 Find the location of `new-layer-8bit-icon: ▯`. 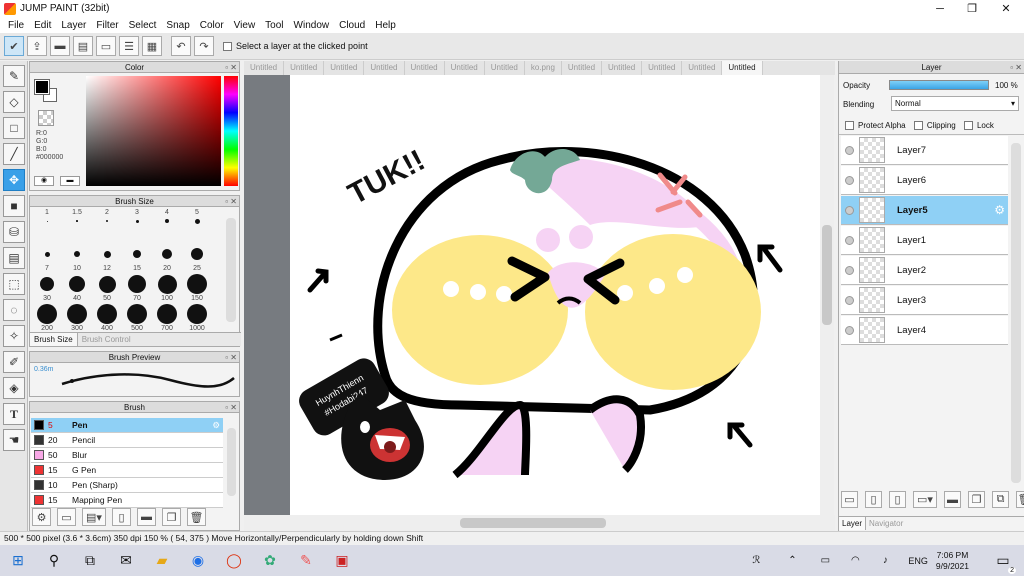

new-layer-8bit-icon: ▯ is located at coordinates (873, 499).